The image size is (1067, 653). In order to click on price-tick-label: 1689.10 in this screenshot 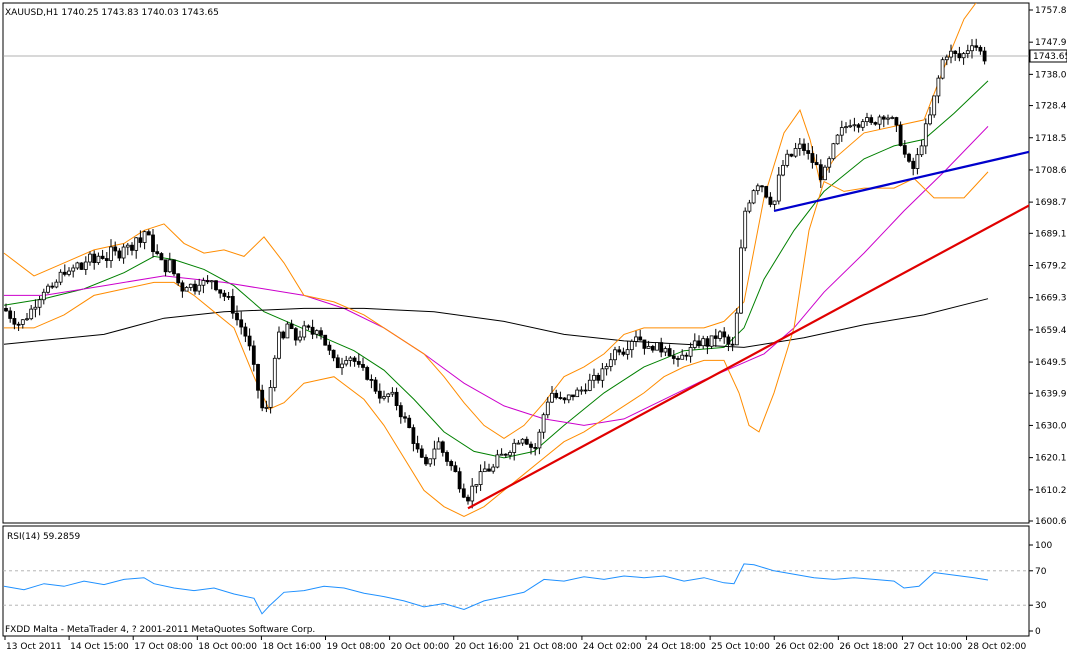, I will do `click(1051, 234)`.